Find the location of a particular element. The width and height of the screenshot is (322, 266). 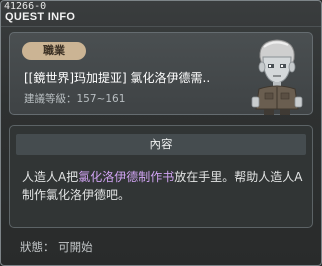

quest-description: 人造人A把氯化洛伊德制作书放在手里。帮助人造人A制作氯化洛伊德吧。 is located at coordinates (164, 186).